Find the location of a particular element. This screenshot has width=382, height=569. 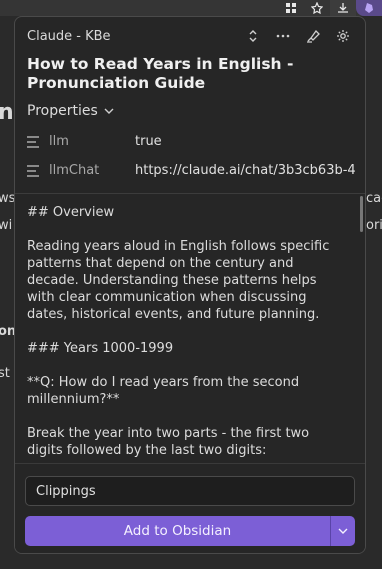

properties-toggle: Properties is located at coordinates (190, 107).